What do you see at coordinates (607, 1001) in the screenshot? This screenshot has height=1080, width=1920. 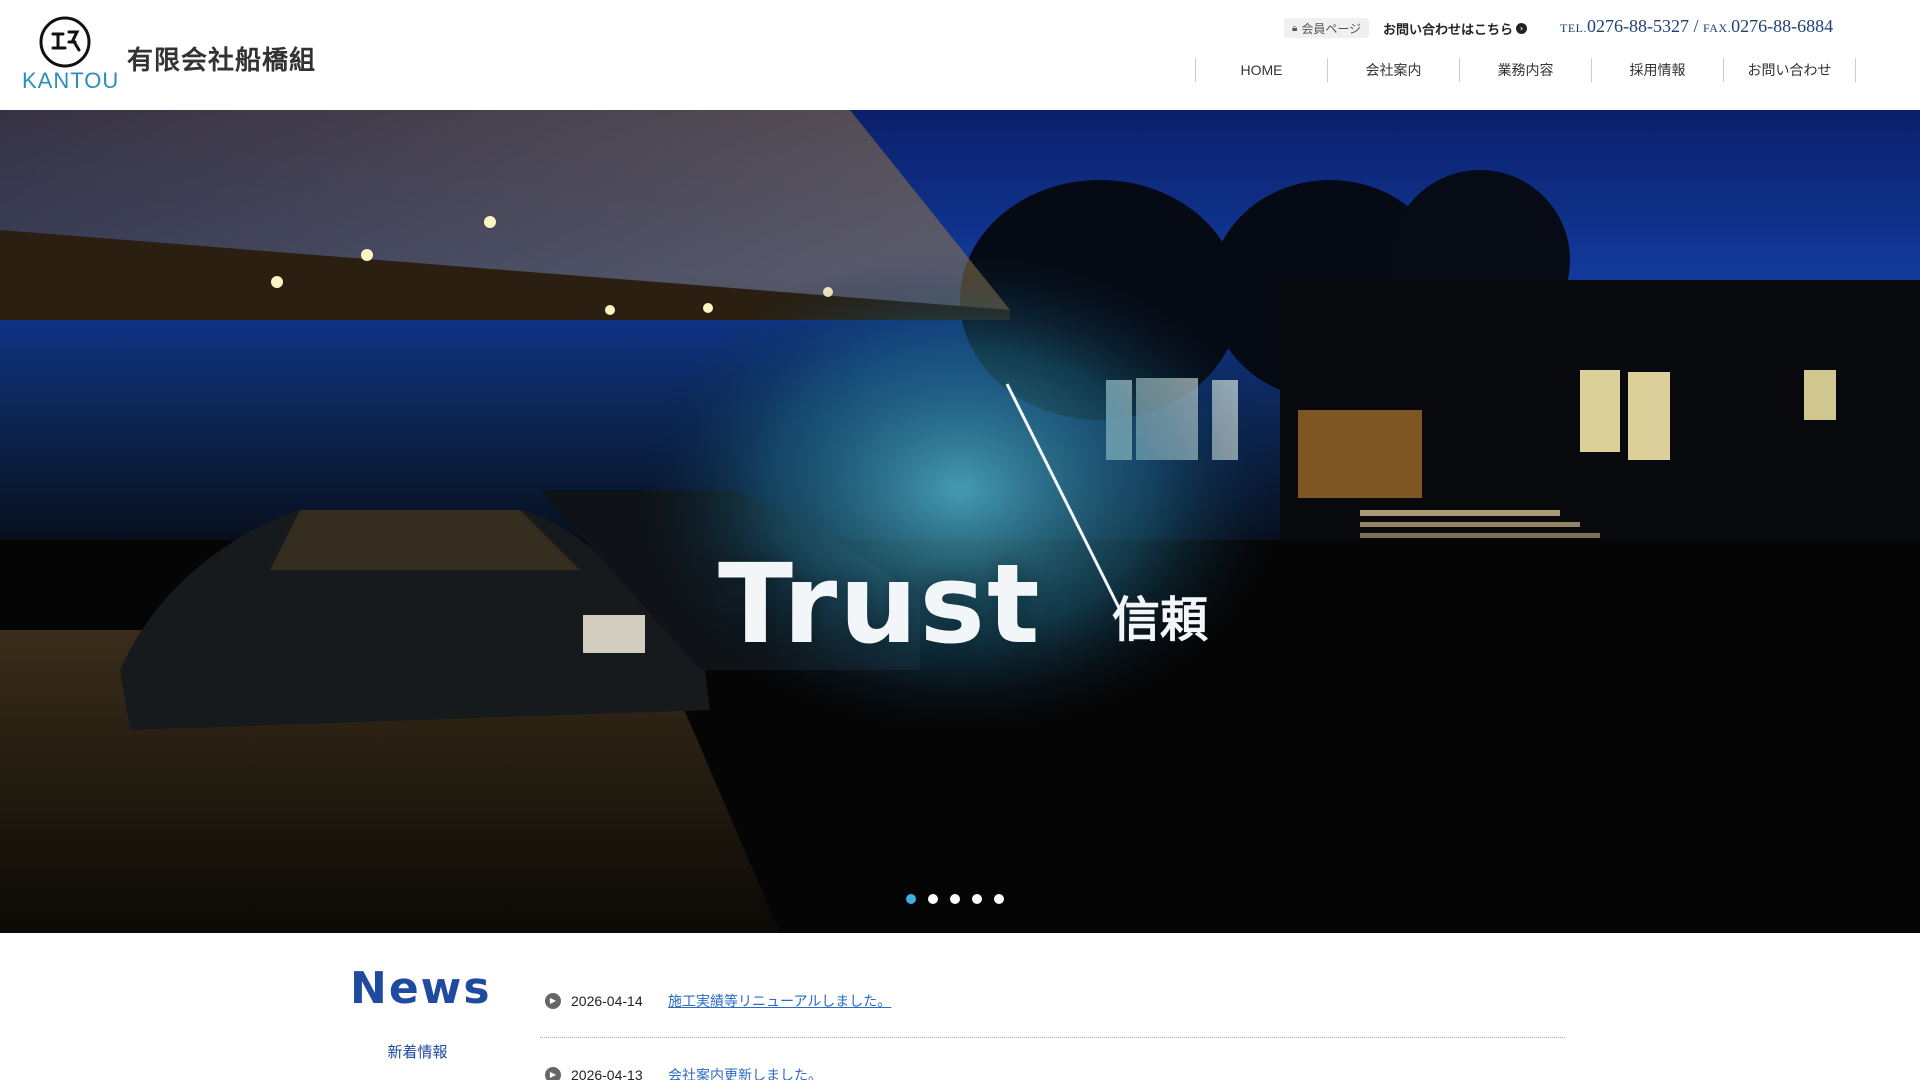 I see `news-date: 2026-04-14` at bounding box center [607, 1001].